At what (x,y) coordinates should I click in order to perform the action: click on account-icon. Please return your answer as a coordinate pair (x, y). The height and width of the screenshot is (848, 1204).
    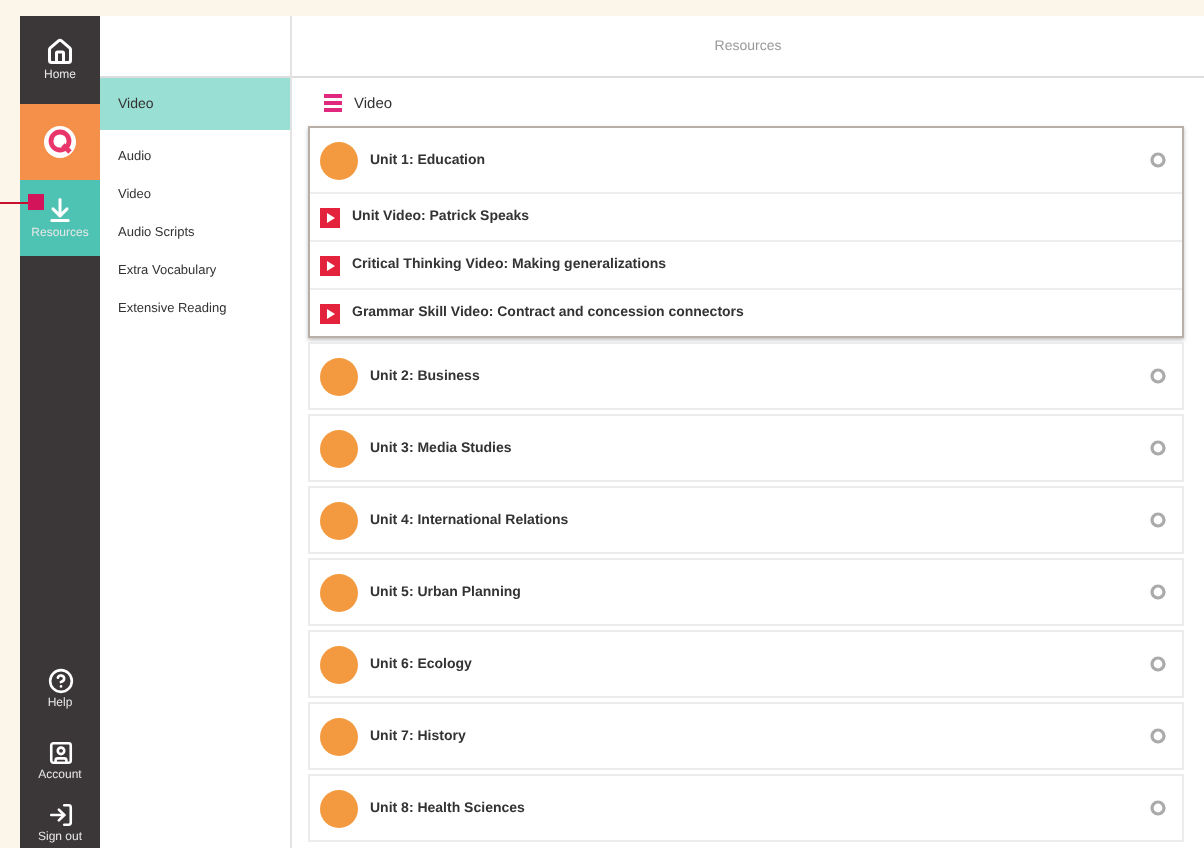
    Looking at the image, I should click on (60, 752).